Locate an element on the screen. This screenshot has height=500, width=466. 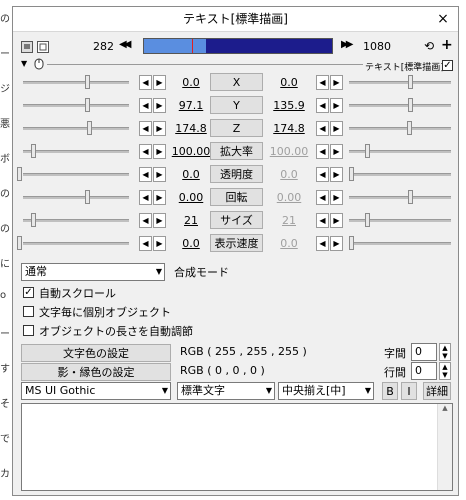
italic-button: I is located at coordinates (409, 391).